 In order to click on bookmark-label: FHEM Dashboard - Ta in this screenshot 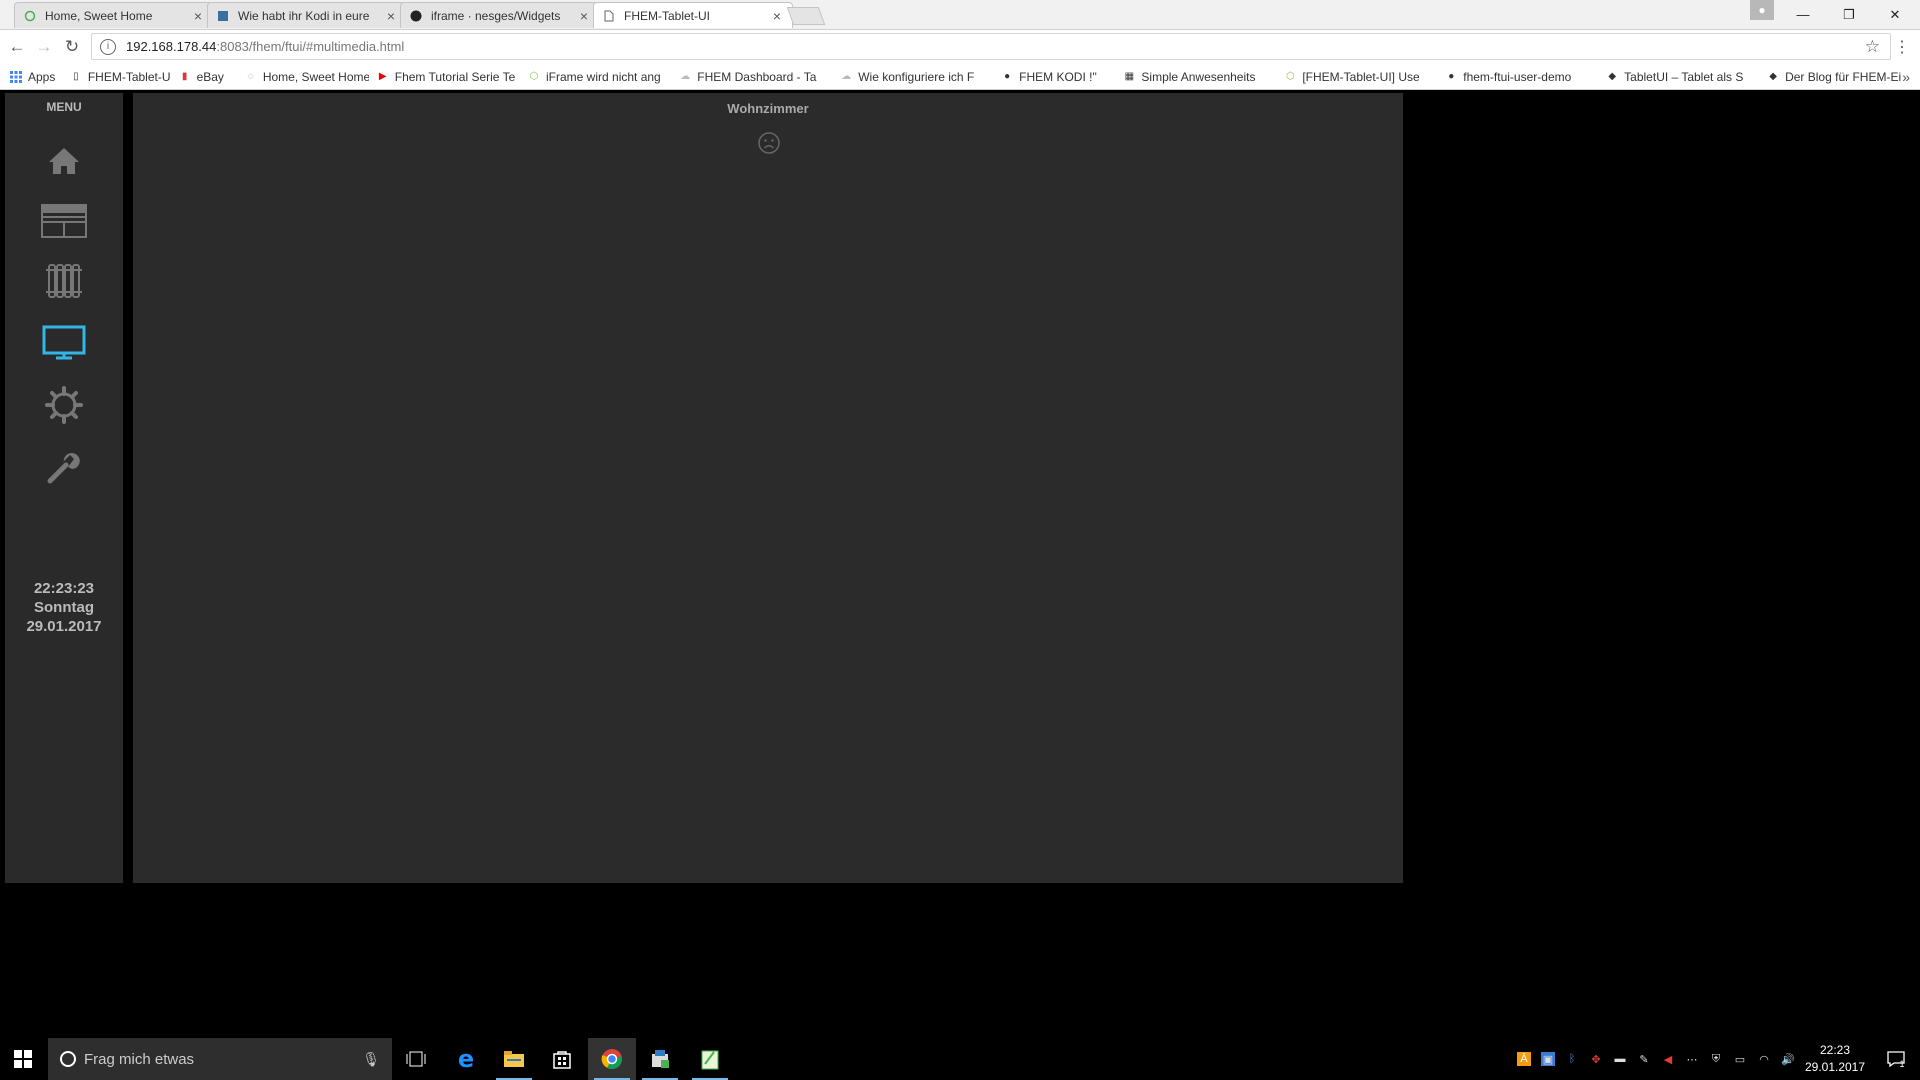, I will do `click(757, 76)`.